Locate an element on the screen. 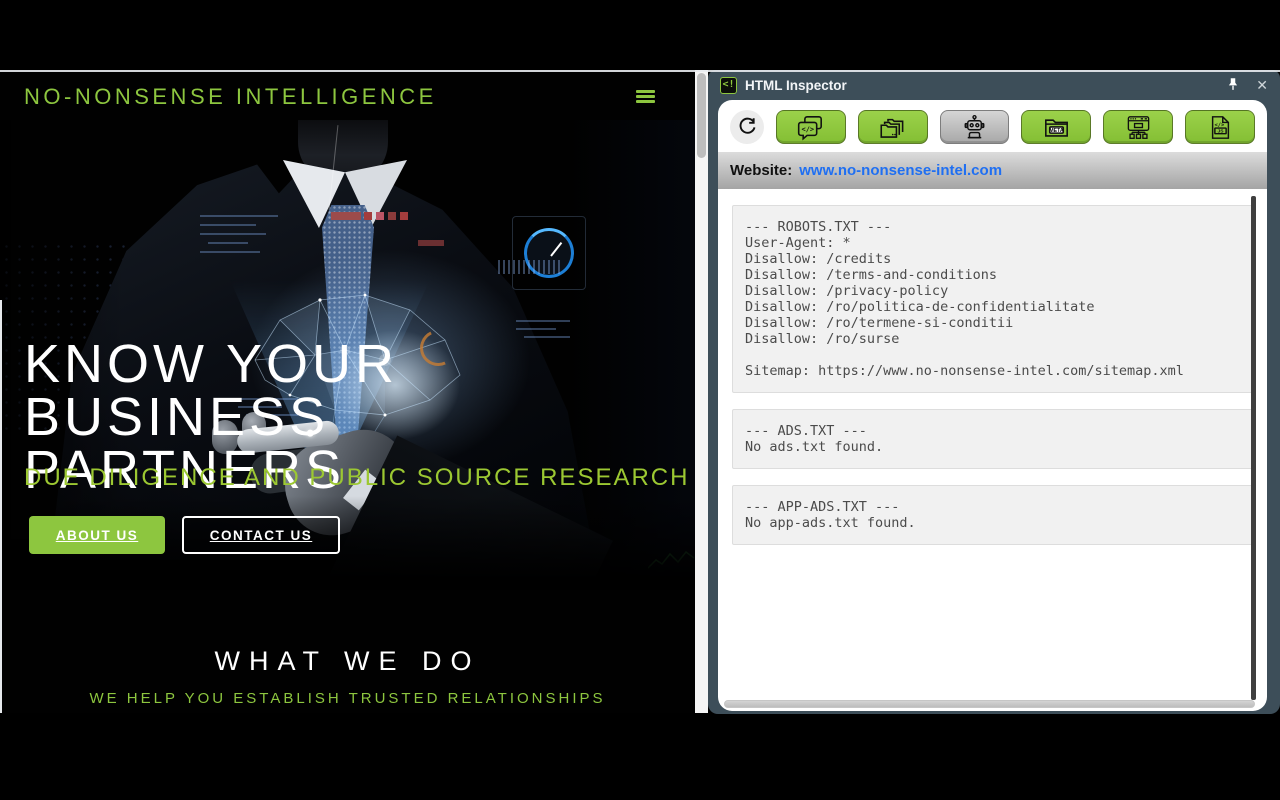 This screenshot has width=1280, height=800. svg-text: META is located at coordinates (1056, 130).